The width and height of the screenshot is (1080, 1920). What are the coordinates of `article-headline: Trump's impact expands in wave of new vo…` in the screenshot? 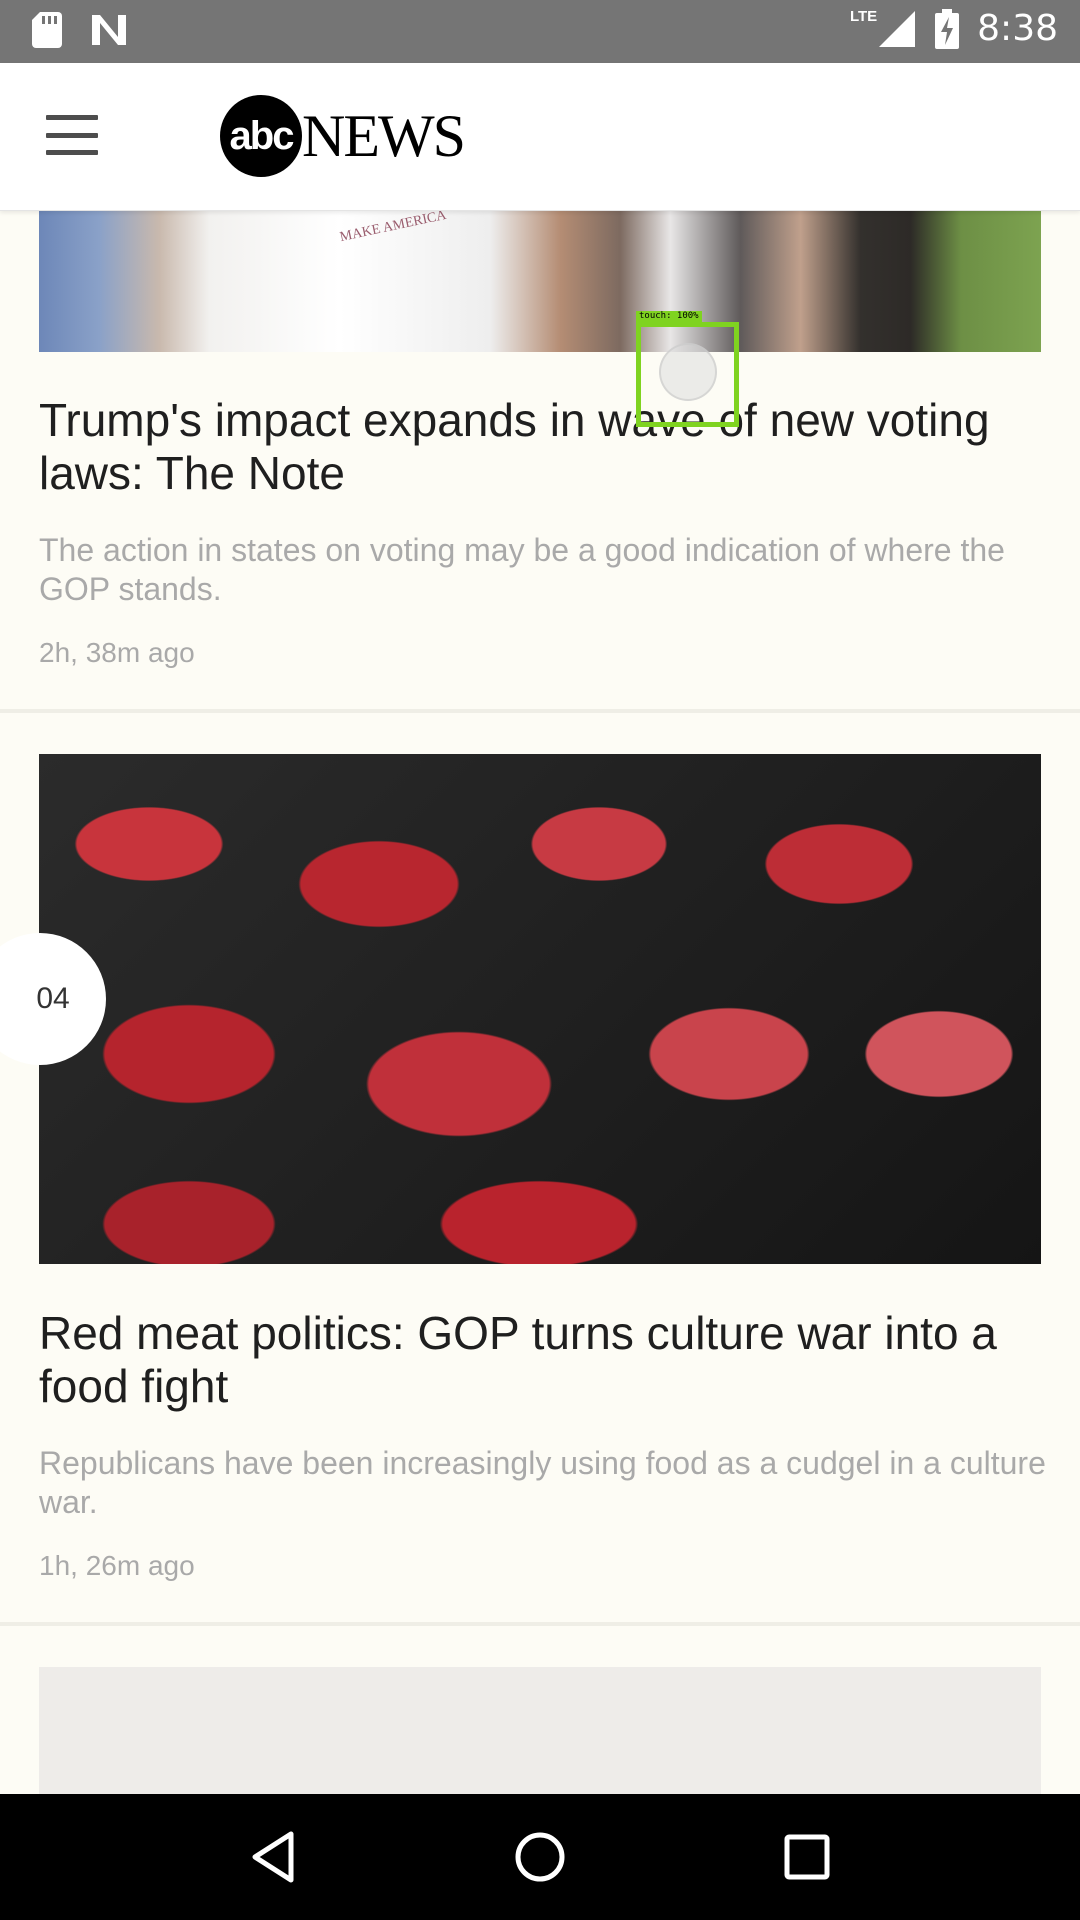 It's located at (544, 447).